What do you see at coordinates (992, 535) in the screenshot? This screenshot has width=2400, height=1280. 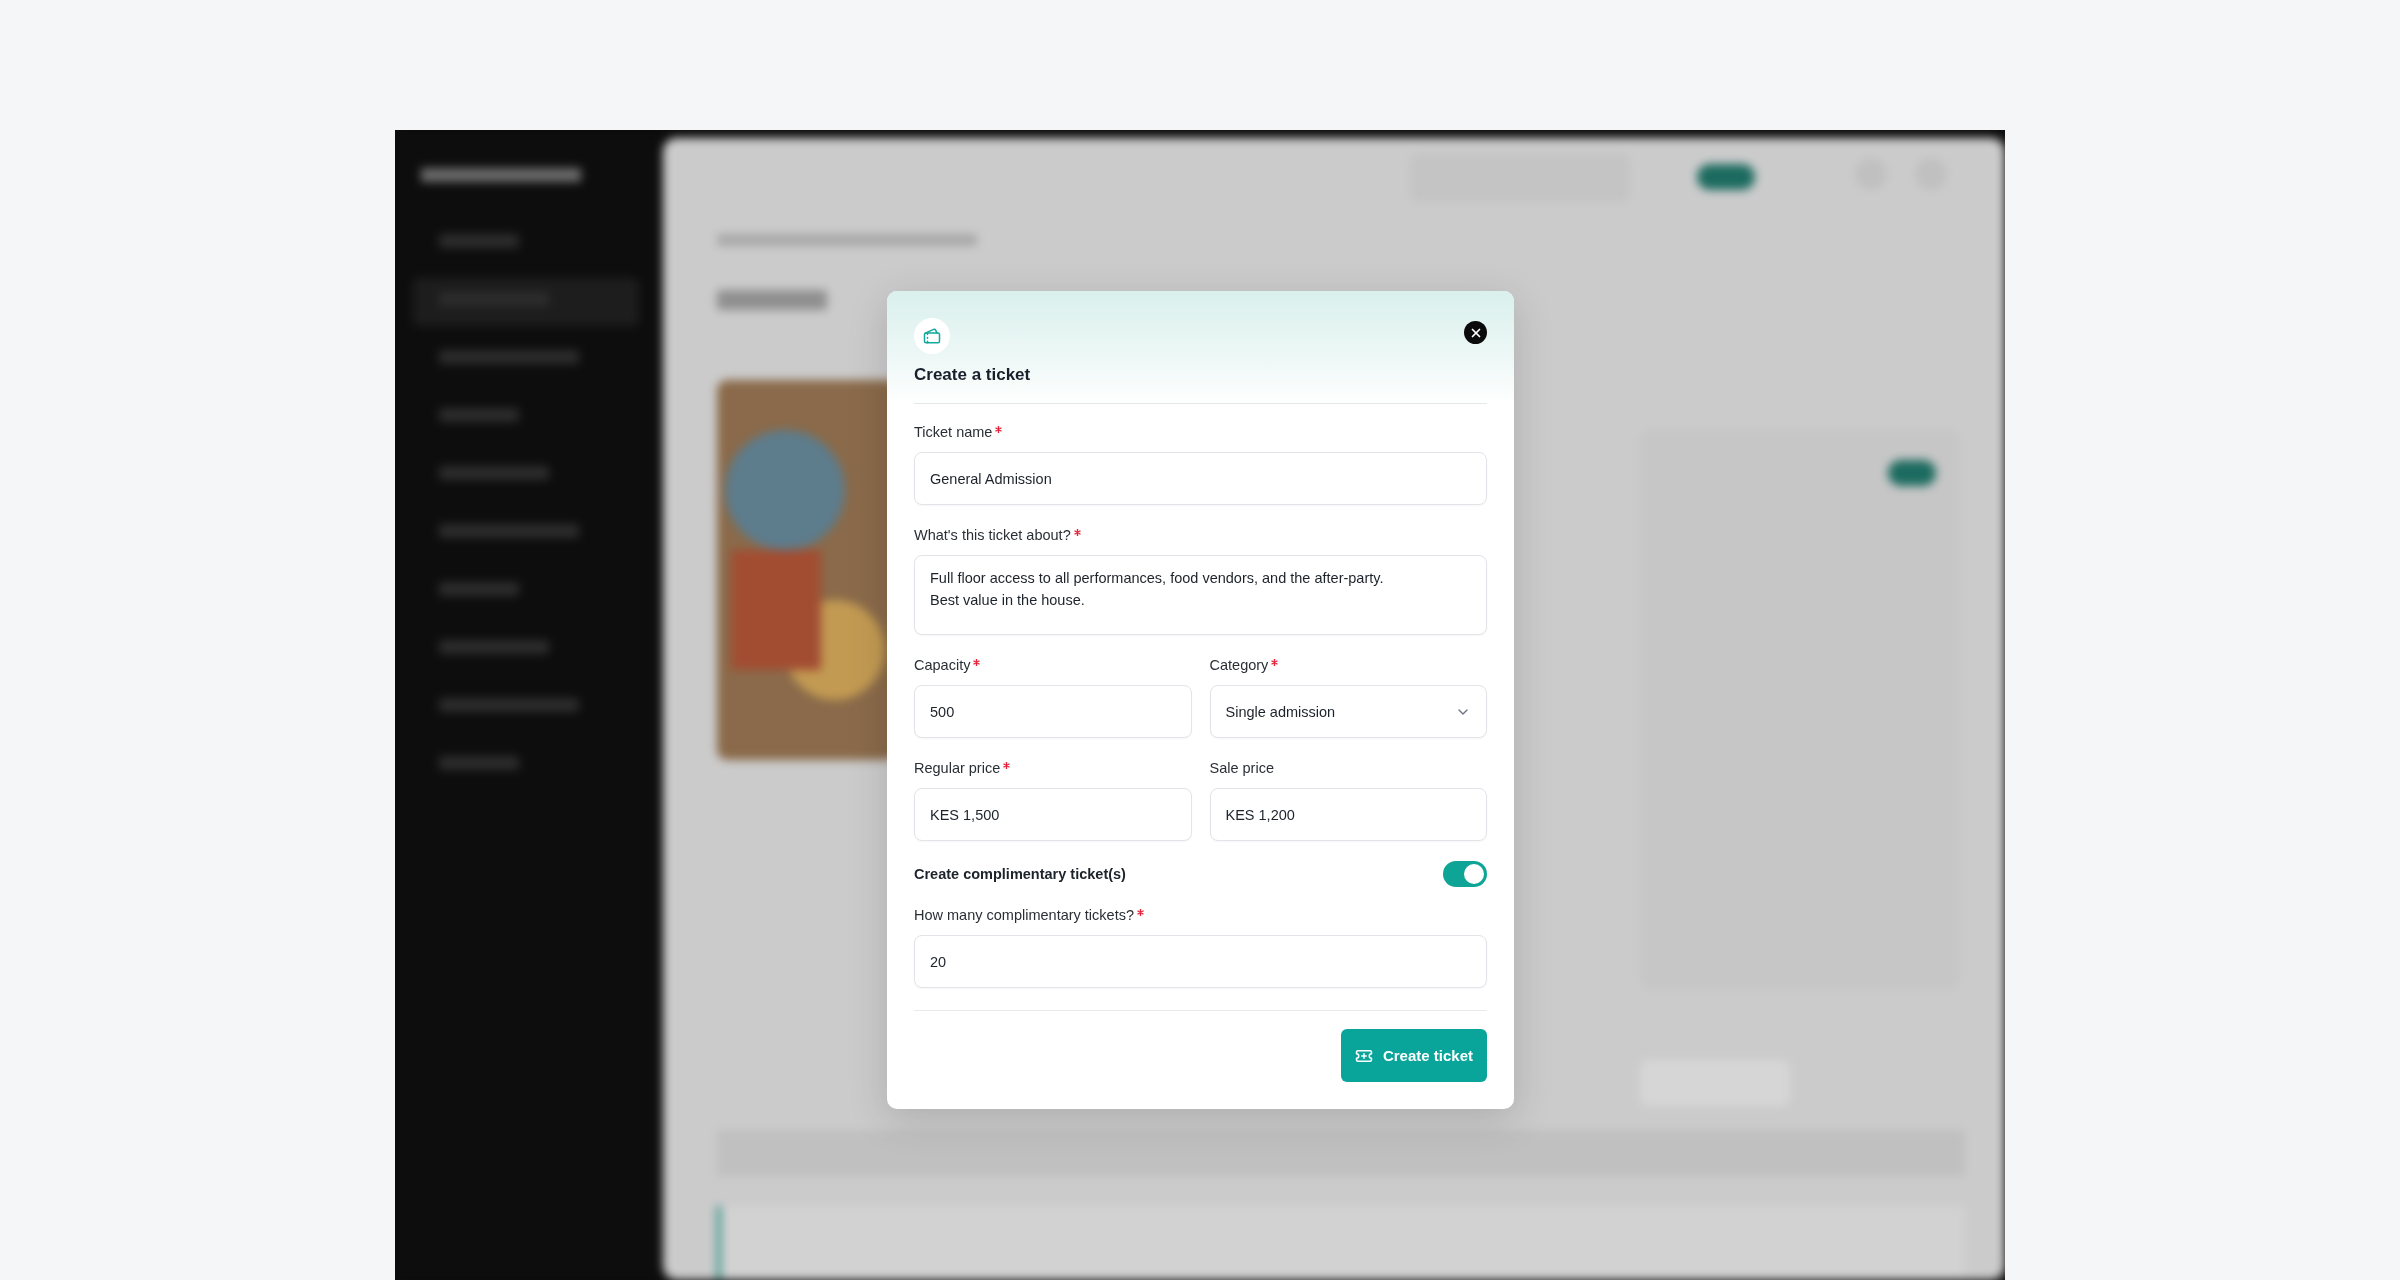 I see `field-label: What's this ticket about?` at bounding box center [992, 535].